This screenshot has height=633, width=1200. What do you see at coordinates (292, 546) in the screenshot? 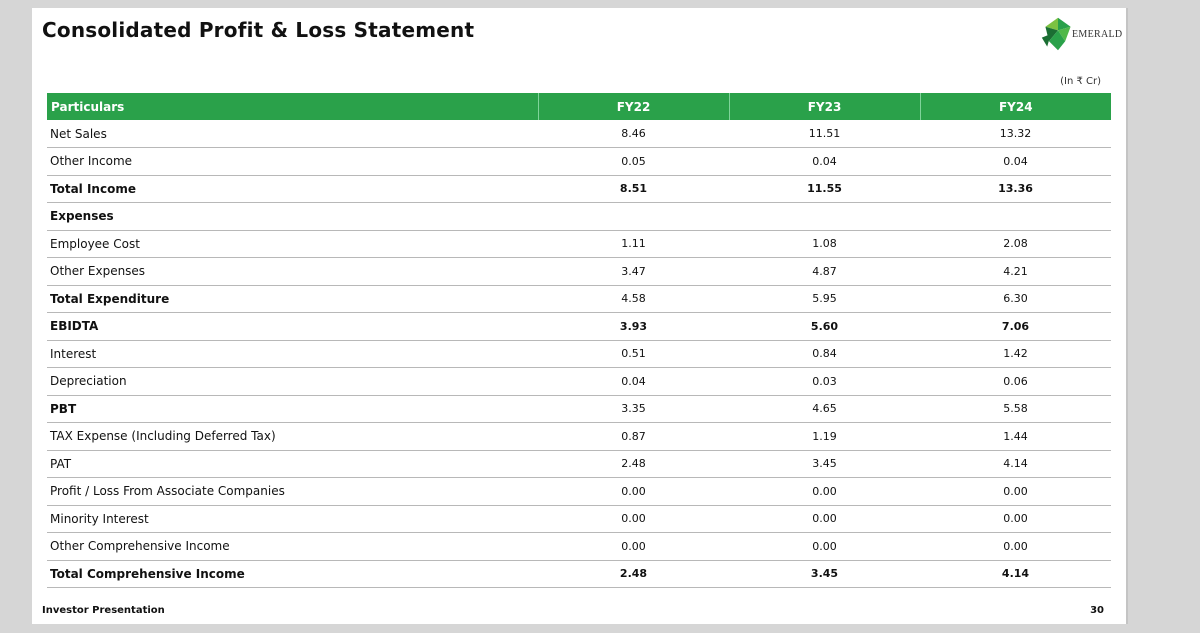
I see `row-label: Other Comprehensive Income` at bounding box center [292, 546].